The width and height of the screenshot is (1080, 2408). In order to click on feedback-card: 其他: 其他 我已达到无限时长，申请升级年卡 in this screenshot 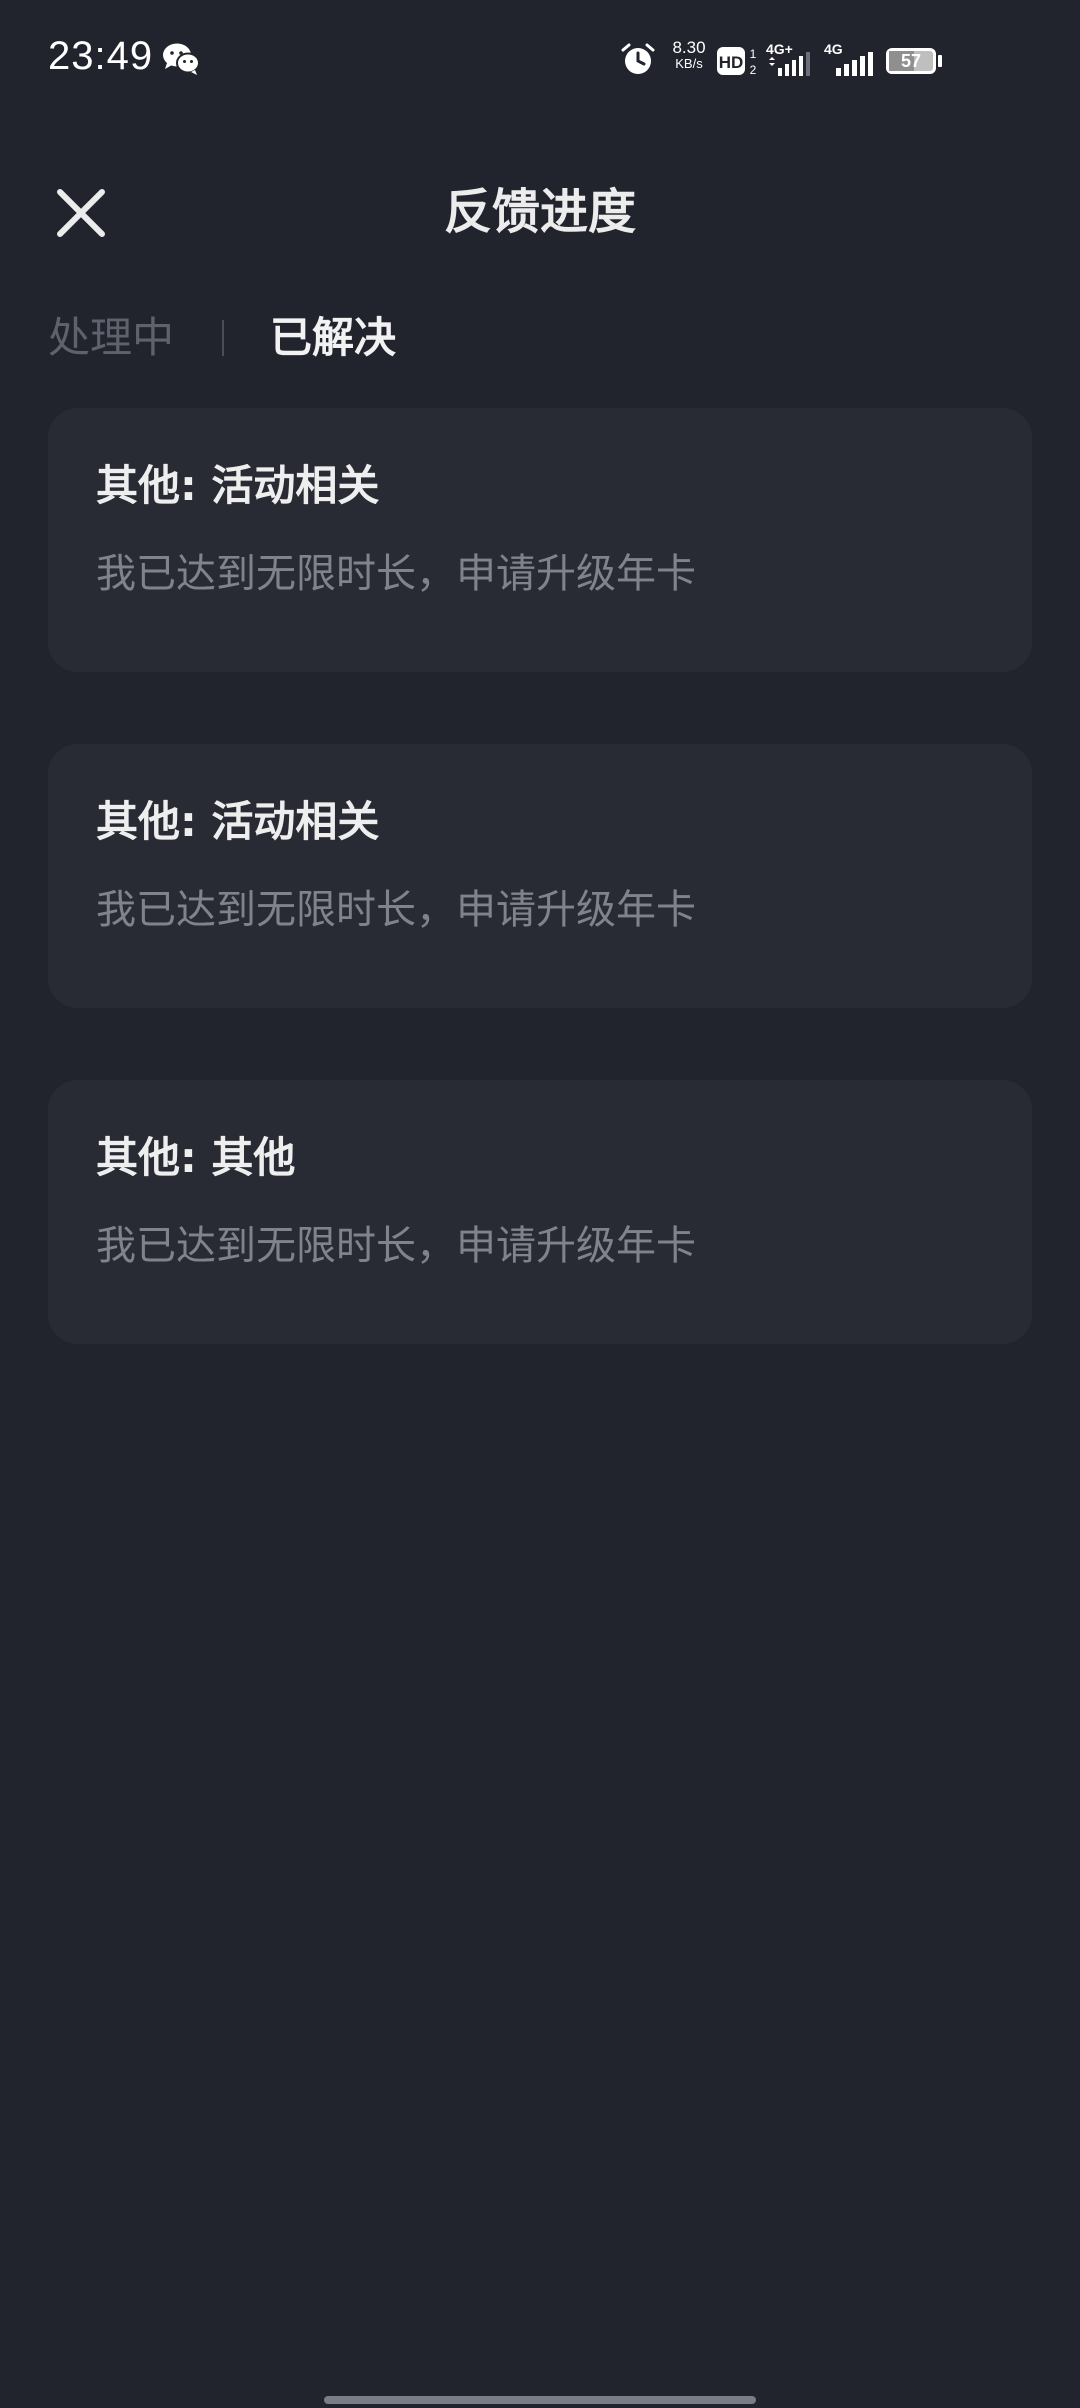, I will do `click(540, 1212)`.